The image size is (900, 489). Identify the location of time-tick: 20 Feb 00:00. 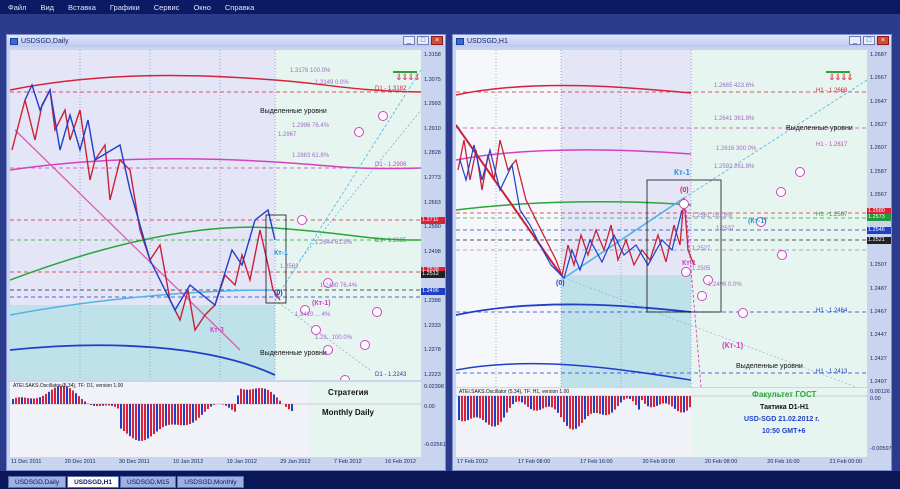
(659, 462).